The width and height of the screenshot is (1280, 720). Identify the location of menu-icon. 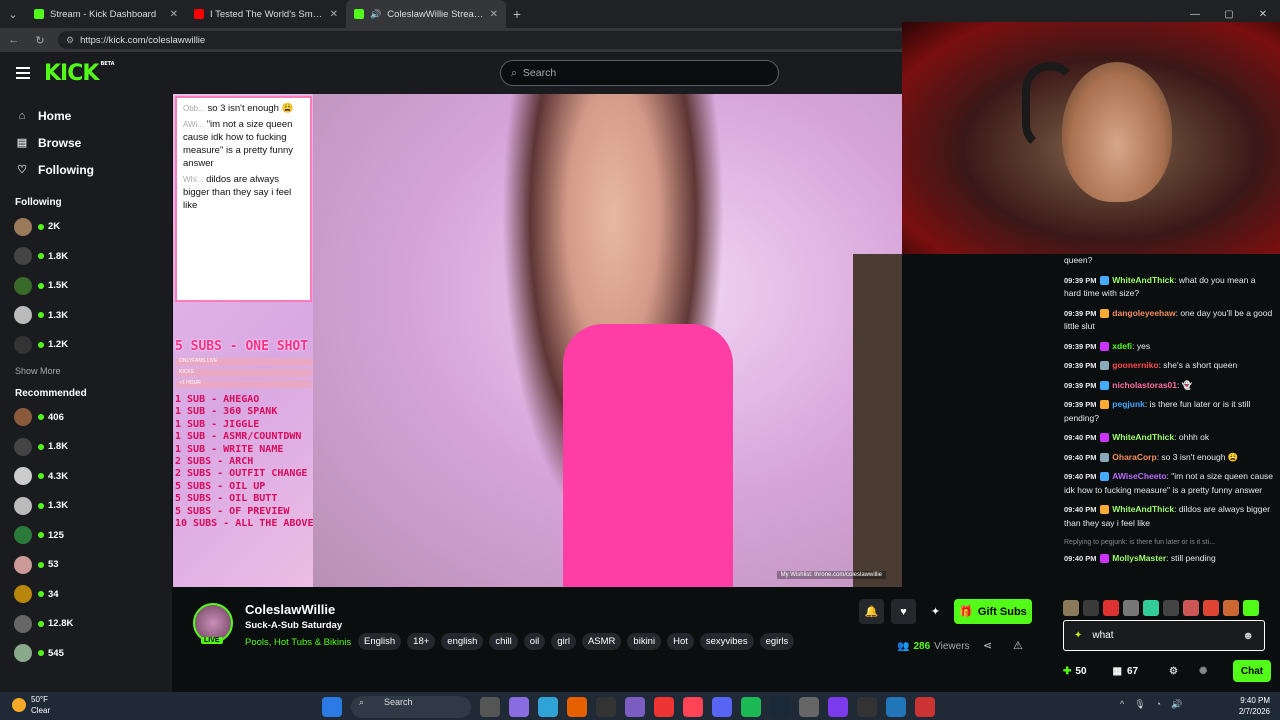
(23, 73).